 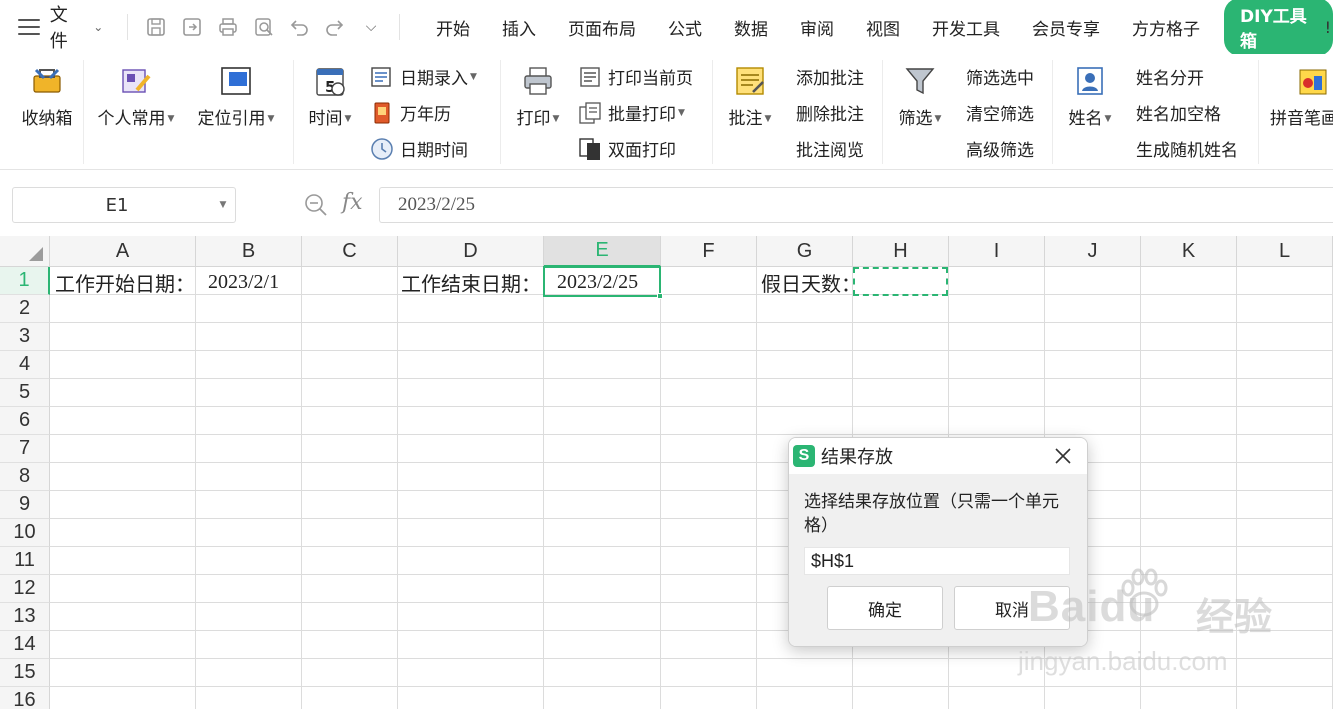 What do you see at coordinates (471, 282) in the screenshot?
I see `cell-d1: 工作结束日期：` at bounding box center [471, 282].